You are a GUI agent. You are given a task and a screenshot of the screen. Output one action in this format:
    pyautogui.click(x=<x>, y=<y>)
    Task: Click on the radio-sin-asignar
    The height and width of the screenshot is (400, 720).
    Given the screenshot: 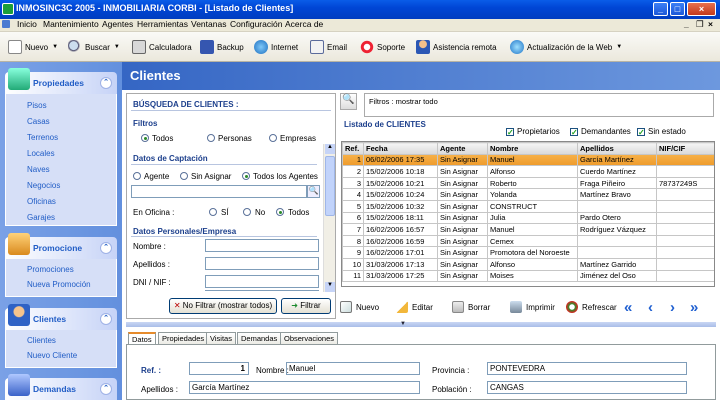 What is the action you would take?
    pyautogui.click(x=184, y=176)
    